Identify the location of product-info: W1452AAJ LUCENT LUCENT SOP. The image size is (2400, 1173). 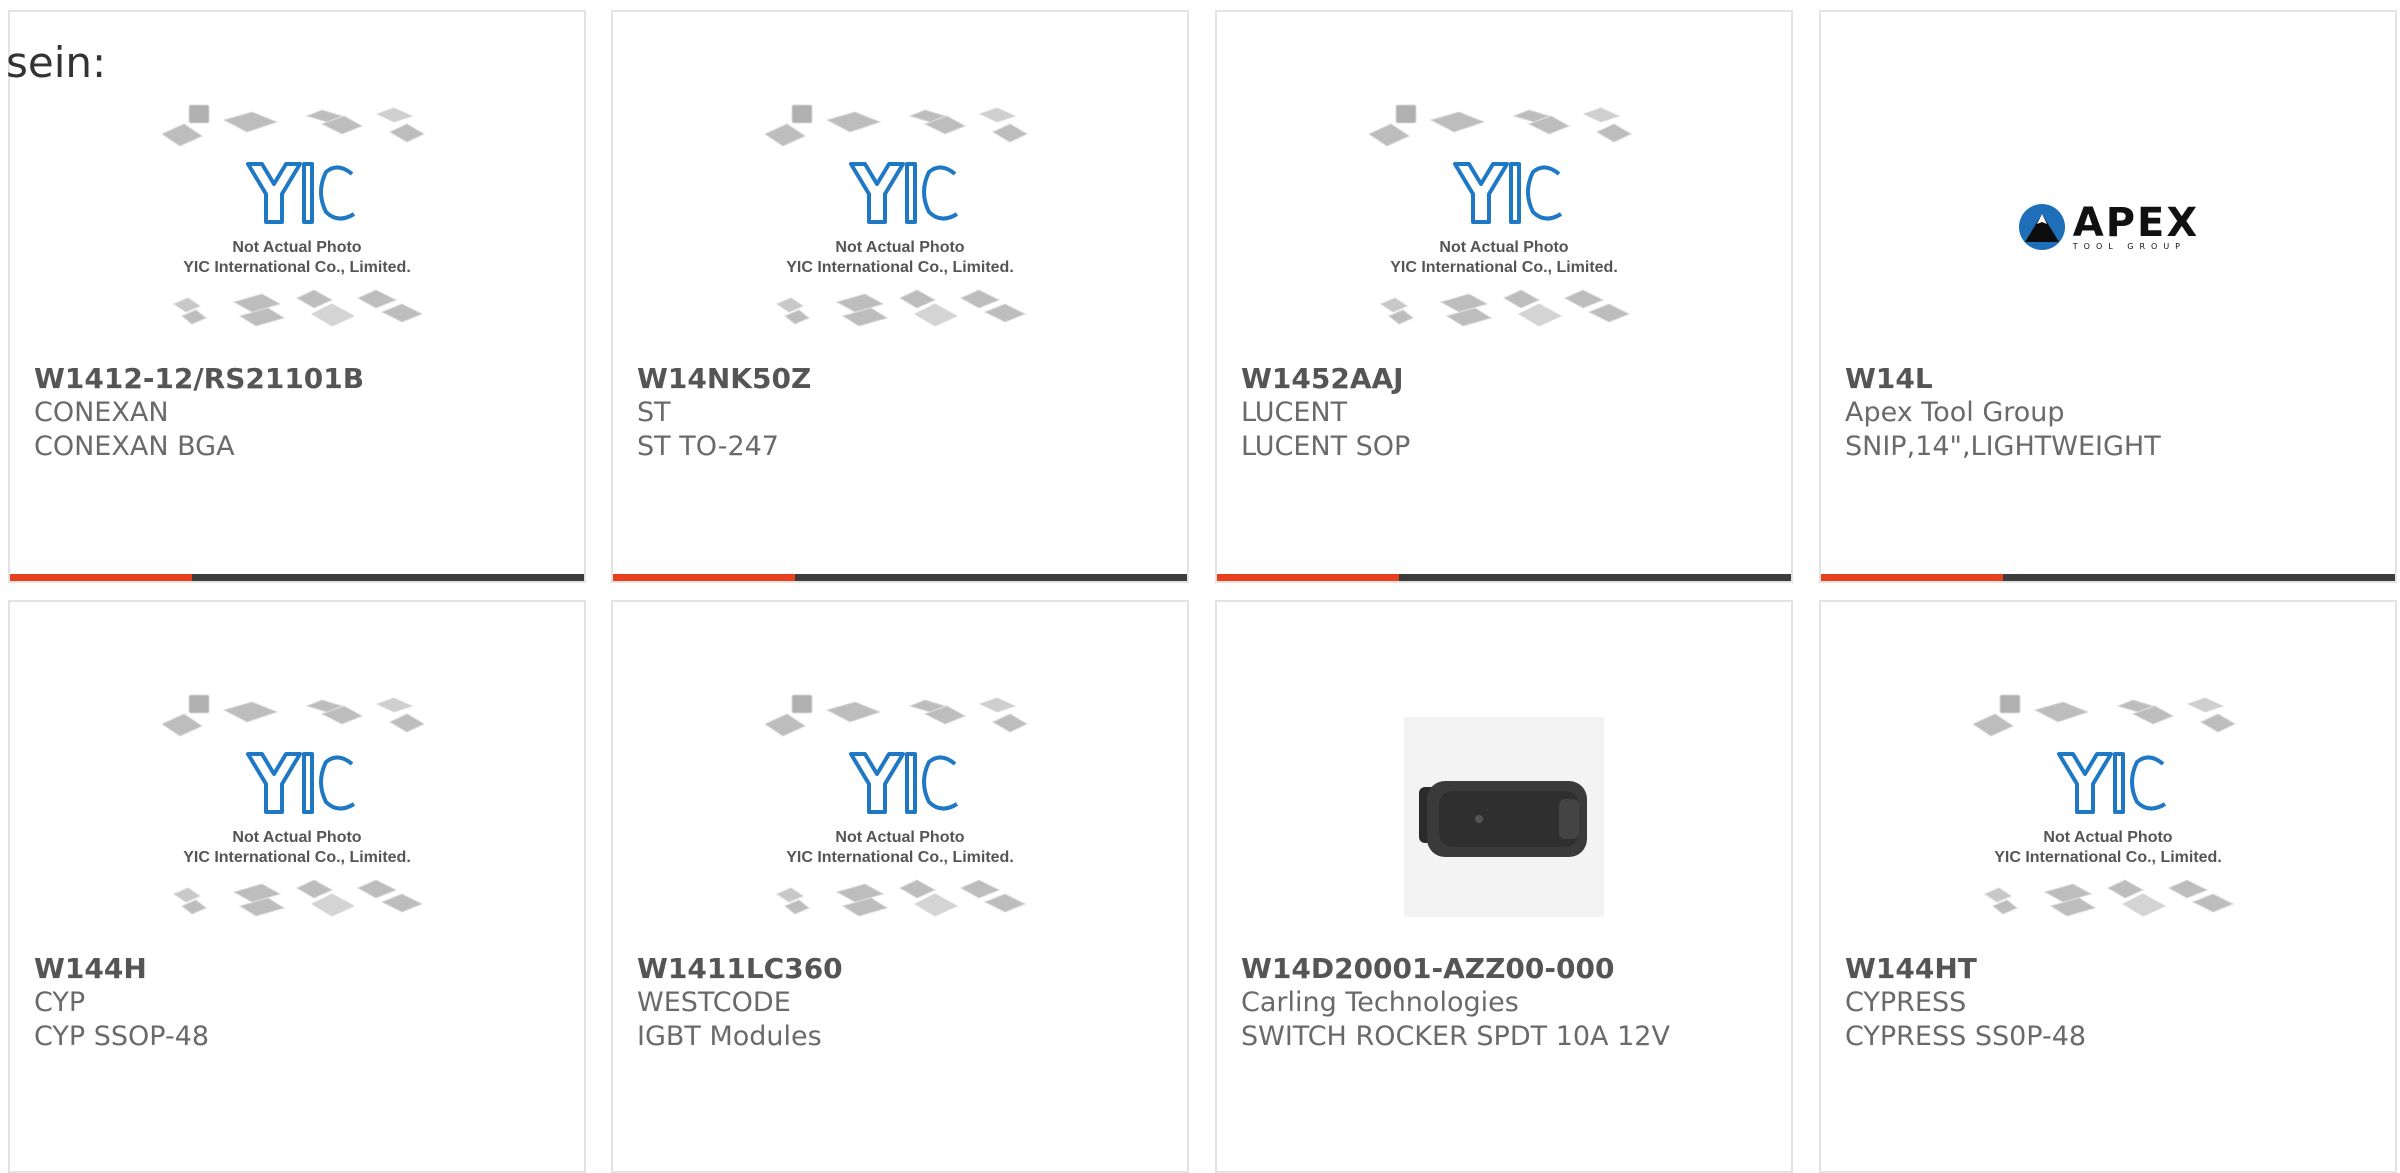
(1506, 413).